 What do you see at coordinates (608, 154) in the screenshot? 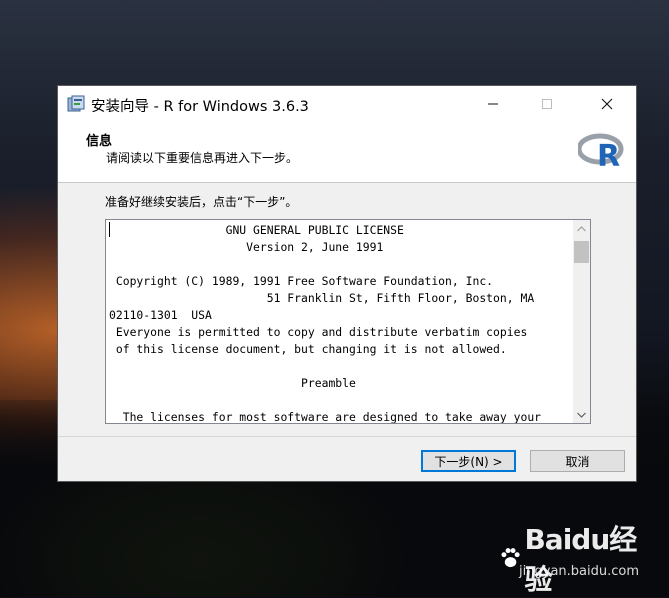
I see `r-logo-letter: R` at bounding box center [608, 154].